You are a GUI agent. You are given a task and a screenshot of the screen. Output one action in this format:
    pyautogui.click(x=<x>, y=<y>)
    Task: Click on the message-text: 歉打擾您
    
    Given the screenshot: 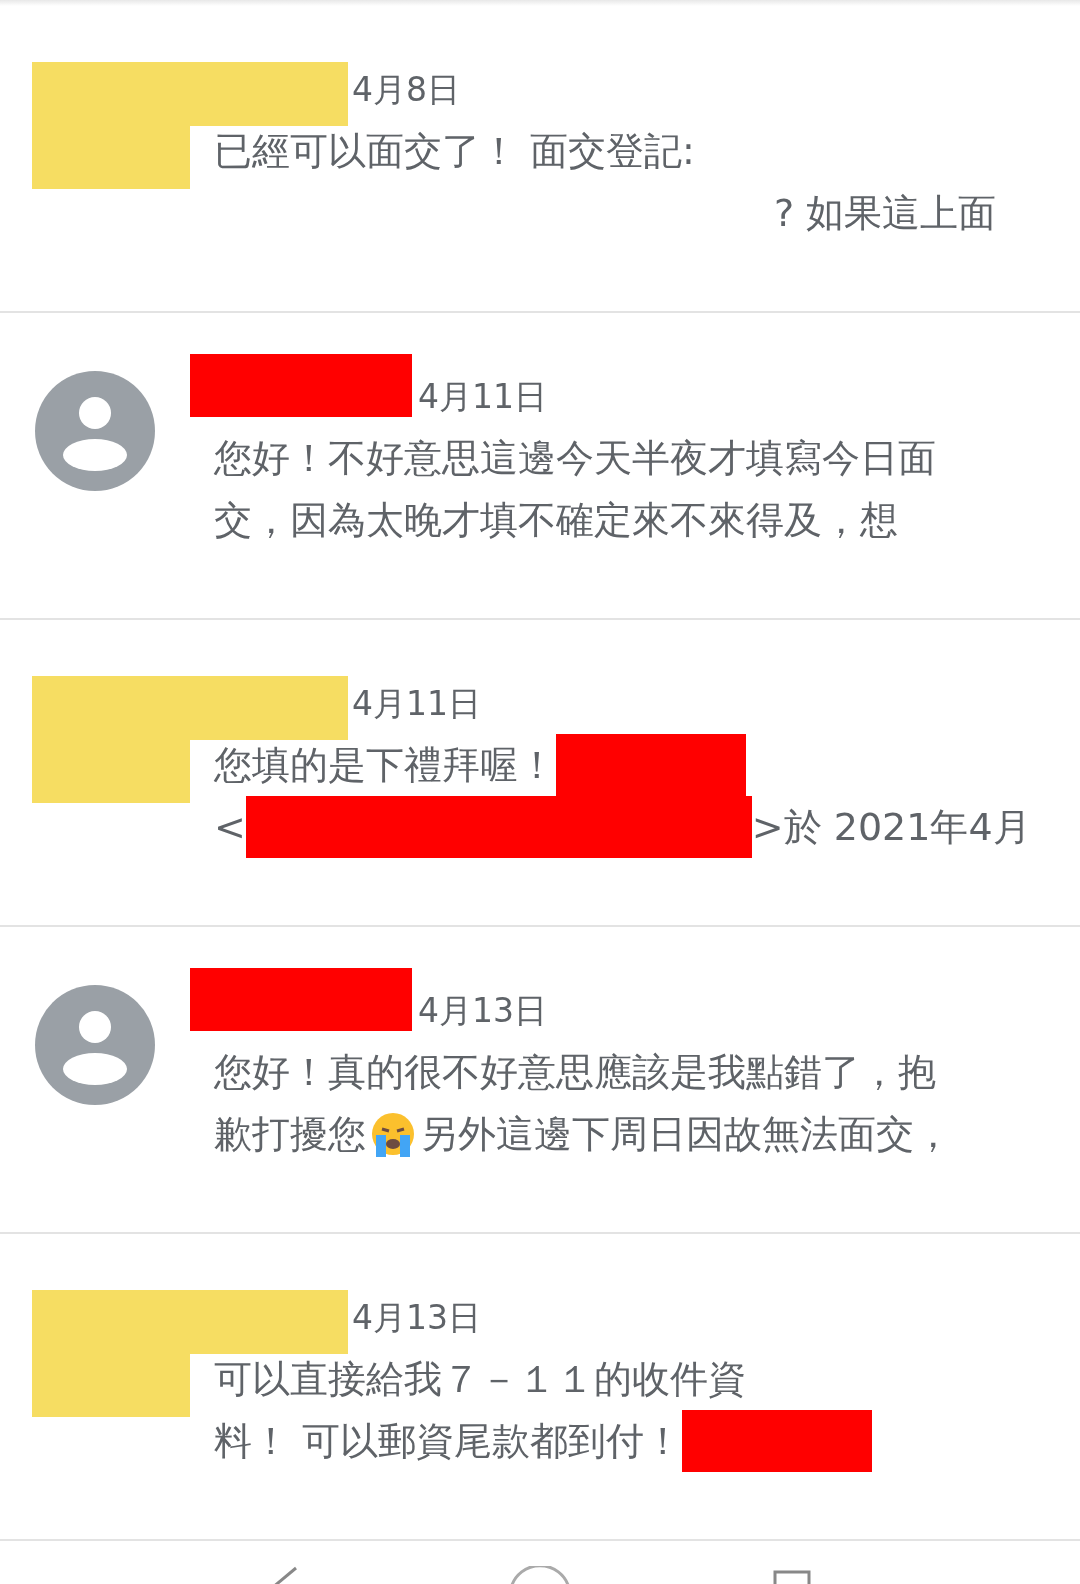 What is the action you would take?
    pyautogui.click(x=290, y=1134)
    